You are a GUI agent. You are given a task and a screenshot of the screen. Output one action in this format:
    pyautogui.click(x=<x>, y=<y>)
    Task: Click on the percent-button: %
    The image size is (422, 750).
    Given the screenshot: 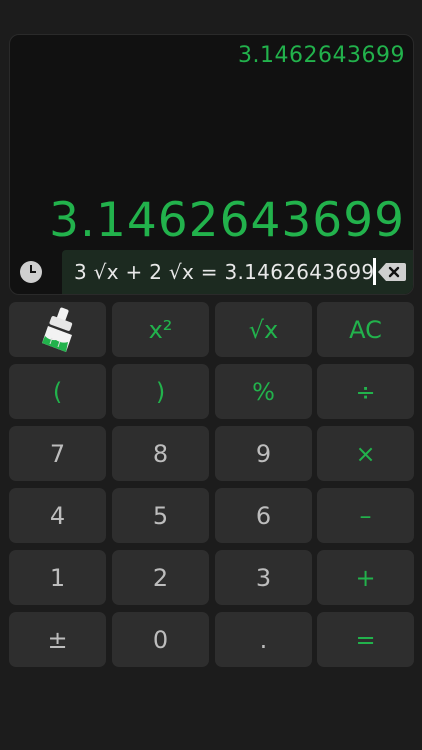 What is the action you would take?
    pyautogui.click(x=263, y=391)
    